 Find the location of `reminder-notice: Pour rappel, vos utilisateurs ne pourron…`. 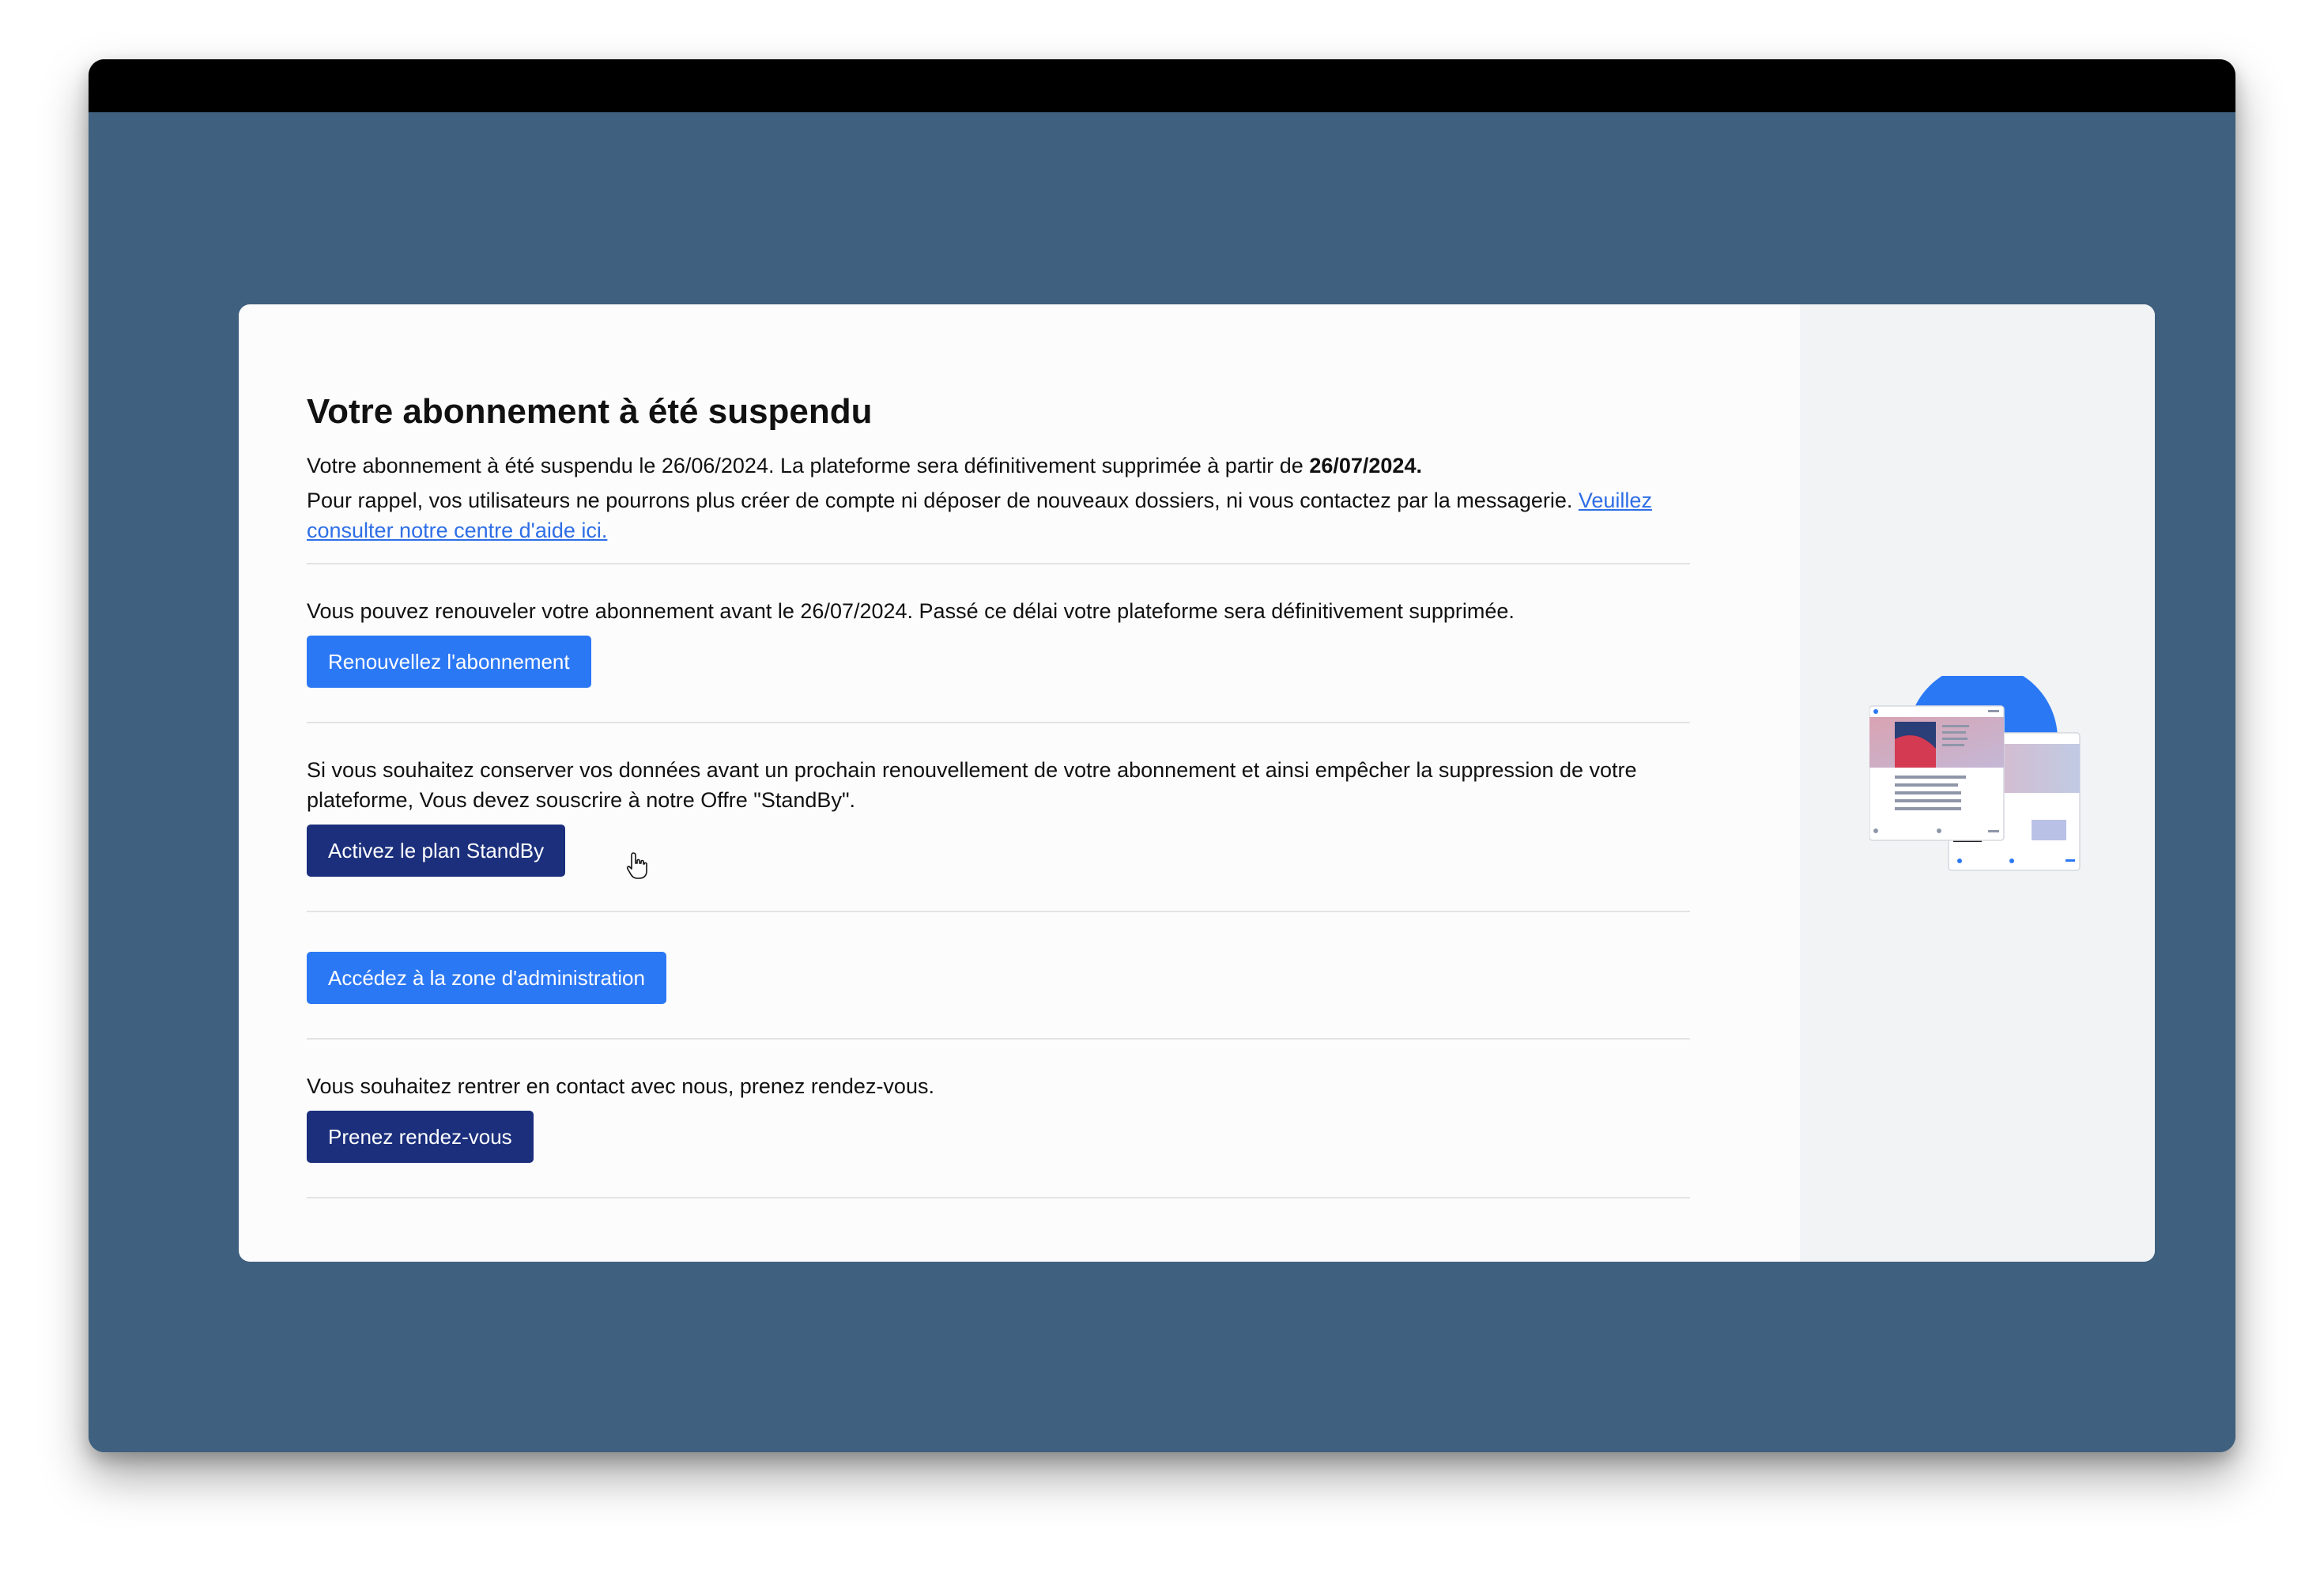

reminder-notice: Pour rappel, vos utilisateurs ne pourron… is located at coordinates (998, 515).